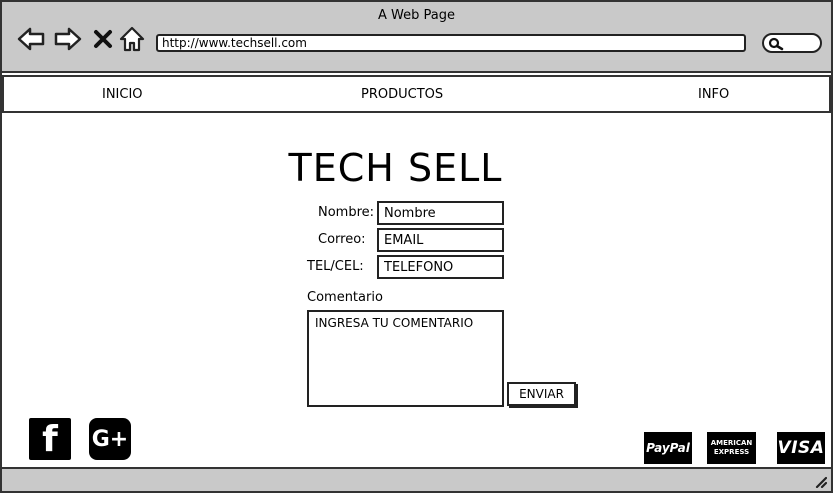 The width and height of the screenshot is (833, 493). I want to click on amex-logo: AMERICAN EXPRESS, so click(731, 448).